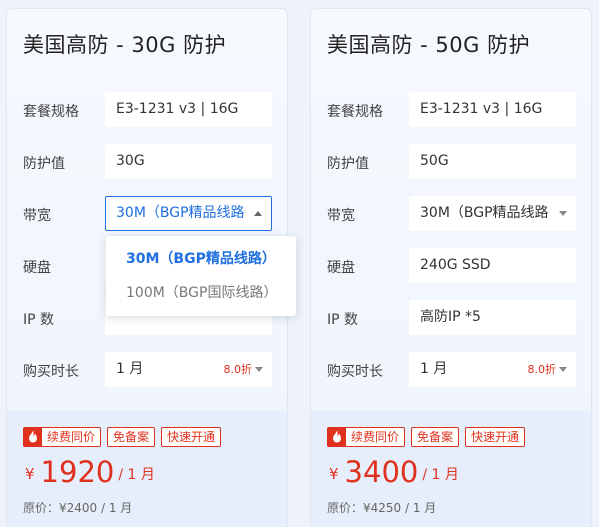 Image resolution: width=599 pixels, height=527 pixels. Describe the element at coordinates (382, 508) in the screenshot. I see `original-price: 原价：¥4250 / 1 月` at that location.